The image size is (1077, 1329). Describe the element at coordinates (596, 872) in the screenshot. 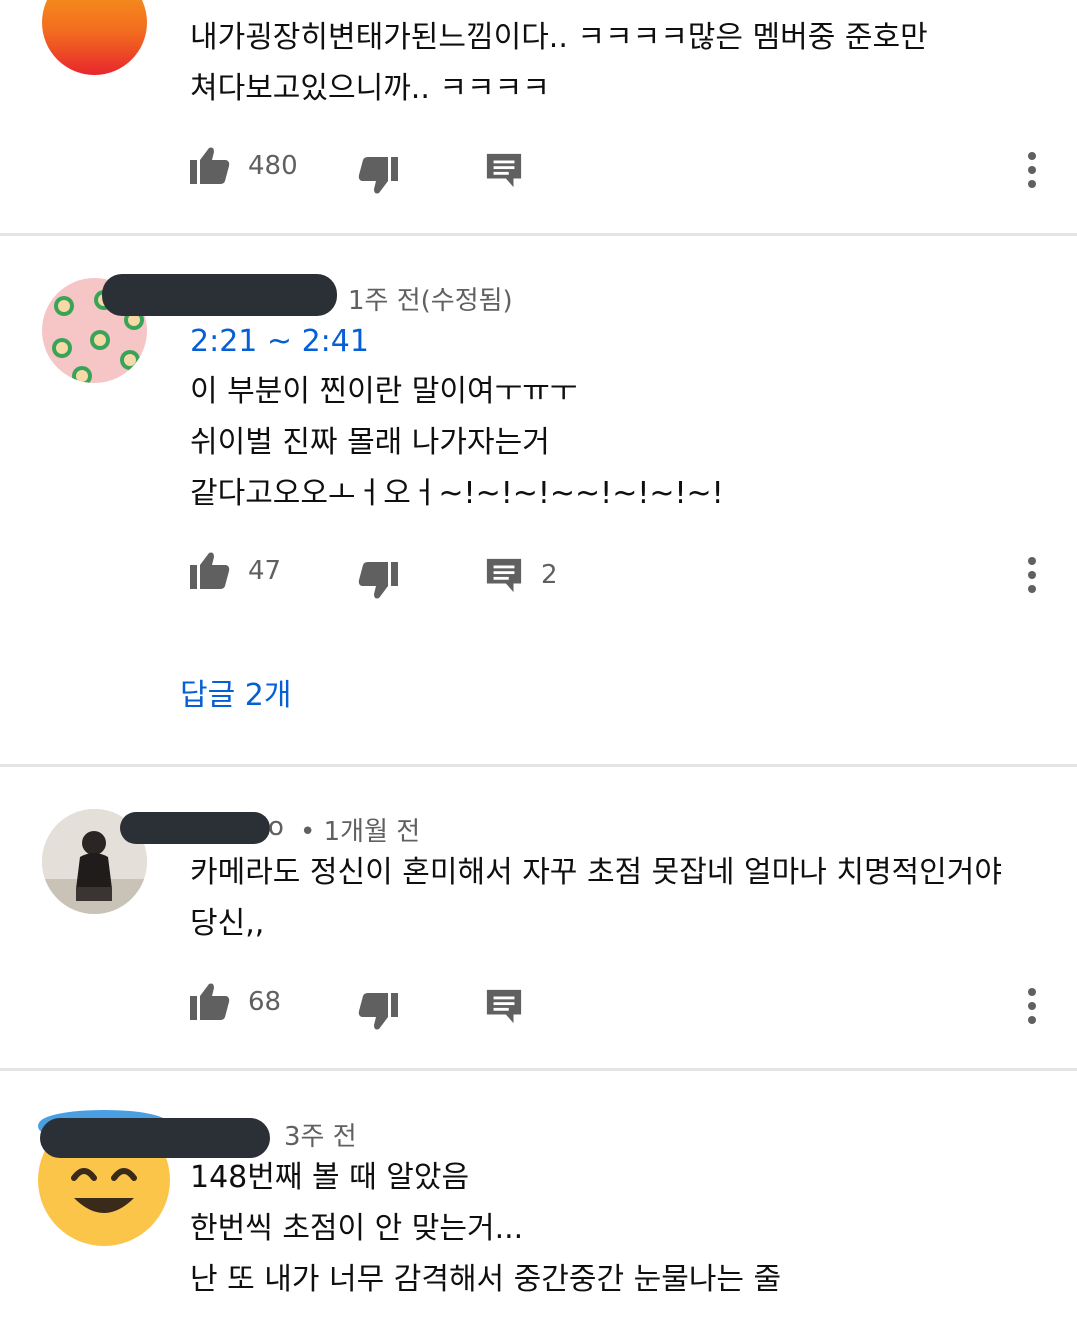

I see `comment-text-line: 카메라도 정신이 혼미해서 자꾸 초점 못잡네 얼마나 치명적인거야` at that location.